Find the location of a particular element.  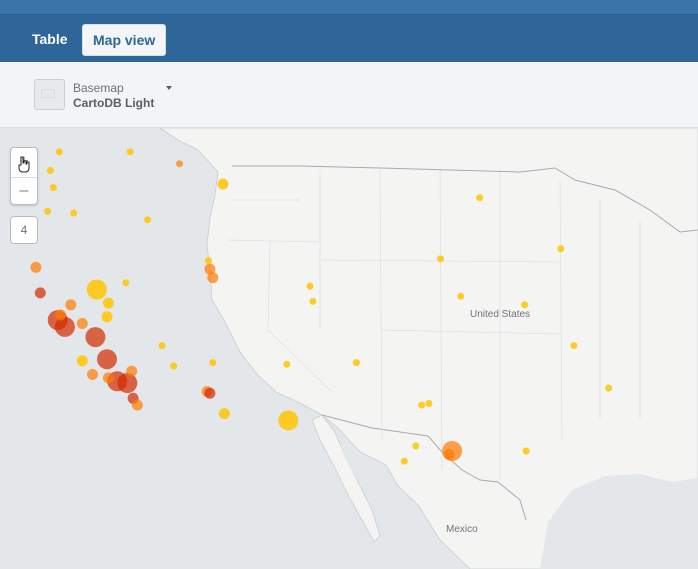

zoom-out-button: – is located at coordinates (24, 191).